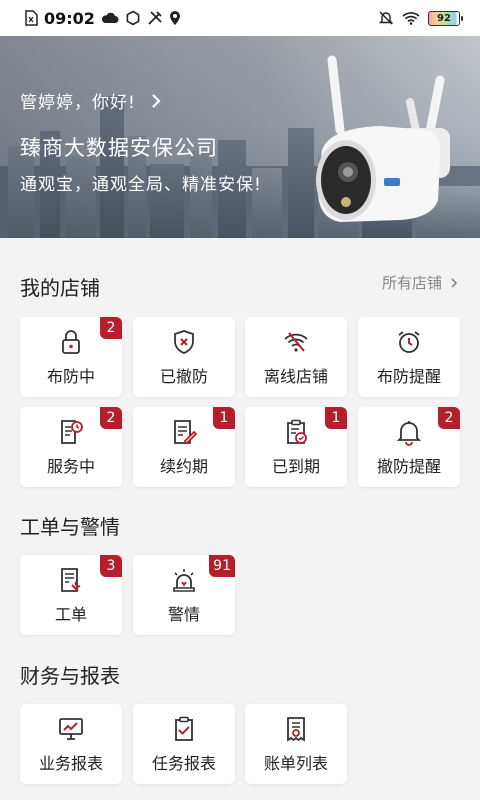  What do you see at coordinates (31, 18) in the screenshot?
I see `sim-card-icon` at bounding box center [31, 18].